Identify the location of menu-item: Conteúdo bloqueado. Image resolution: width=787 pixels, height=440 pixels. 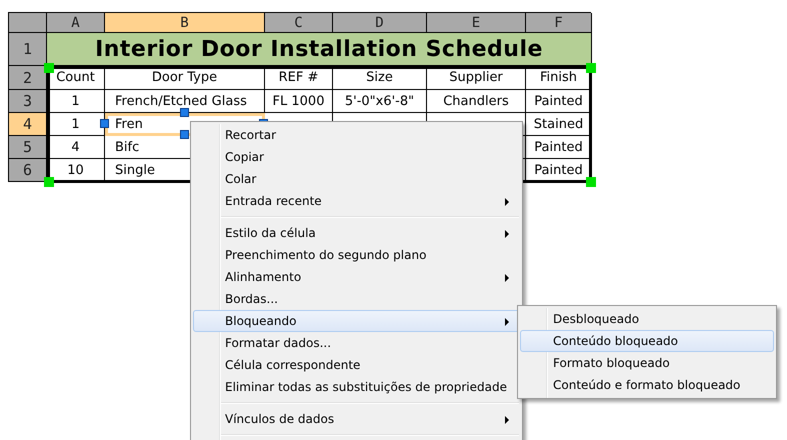
(647, 341).